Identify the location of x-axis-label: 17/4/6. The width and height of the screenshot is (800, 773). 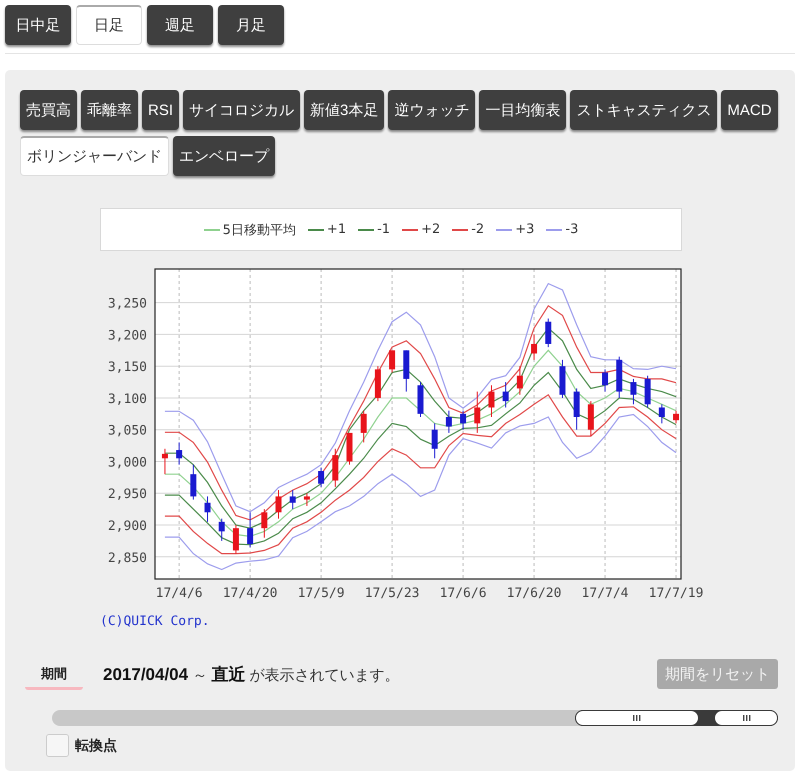
(179, 593).